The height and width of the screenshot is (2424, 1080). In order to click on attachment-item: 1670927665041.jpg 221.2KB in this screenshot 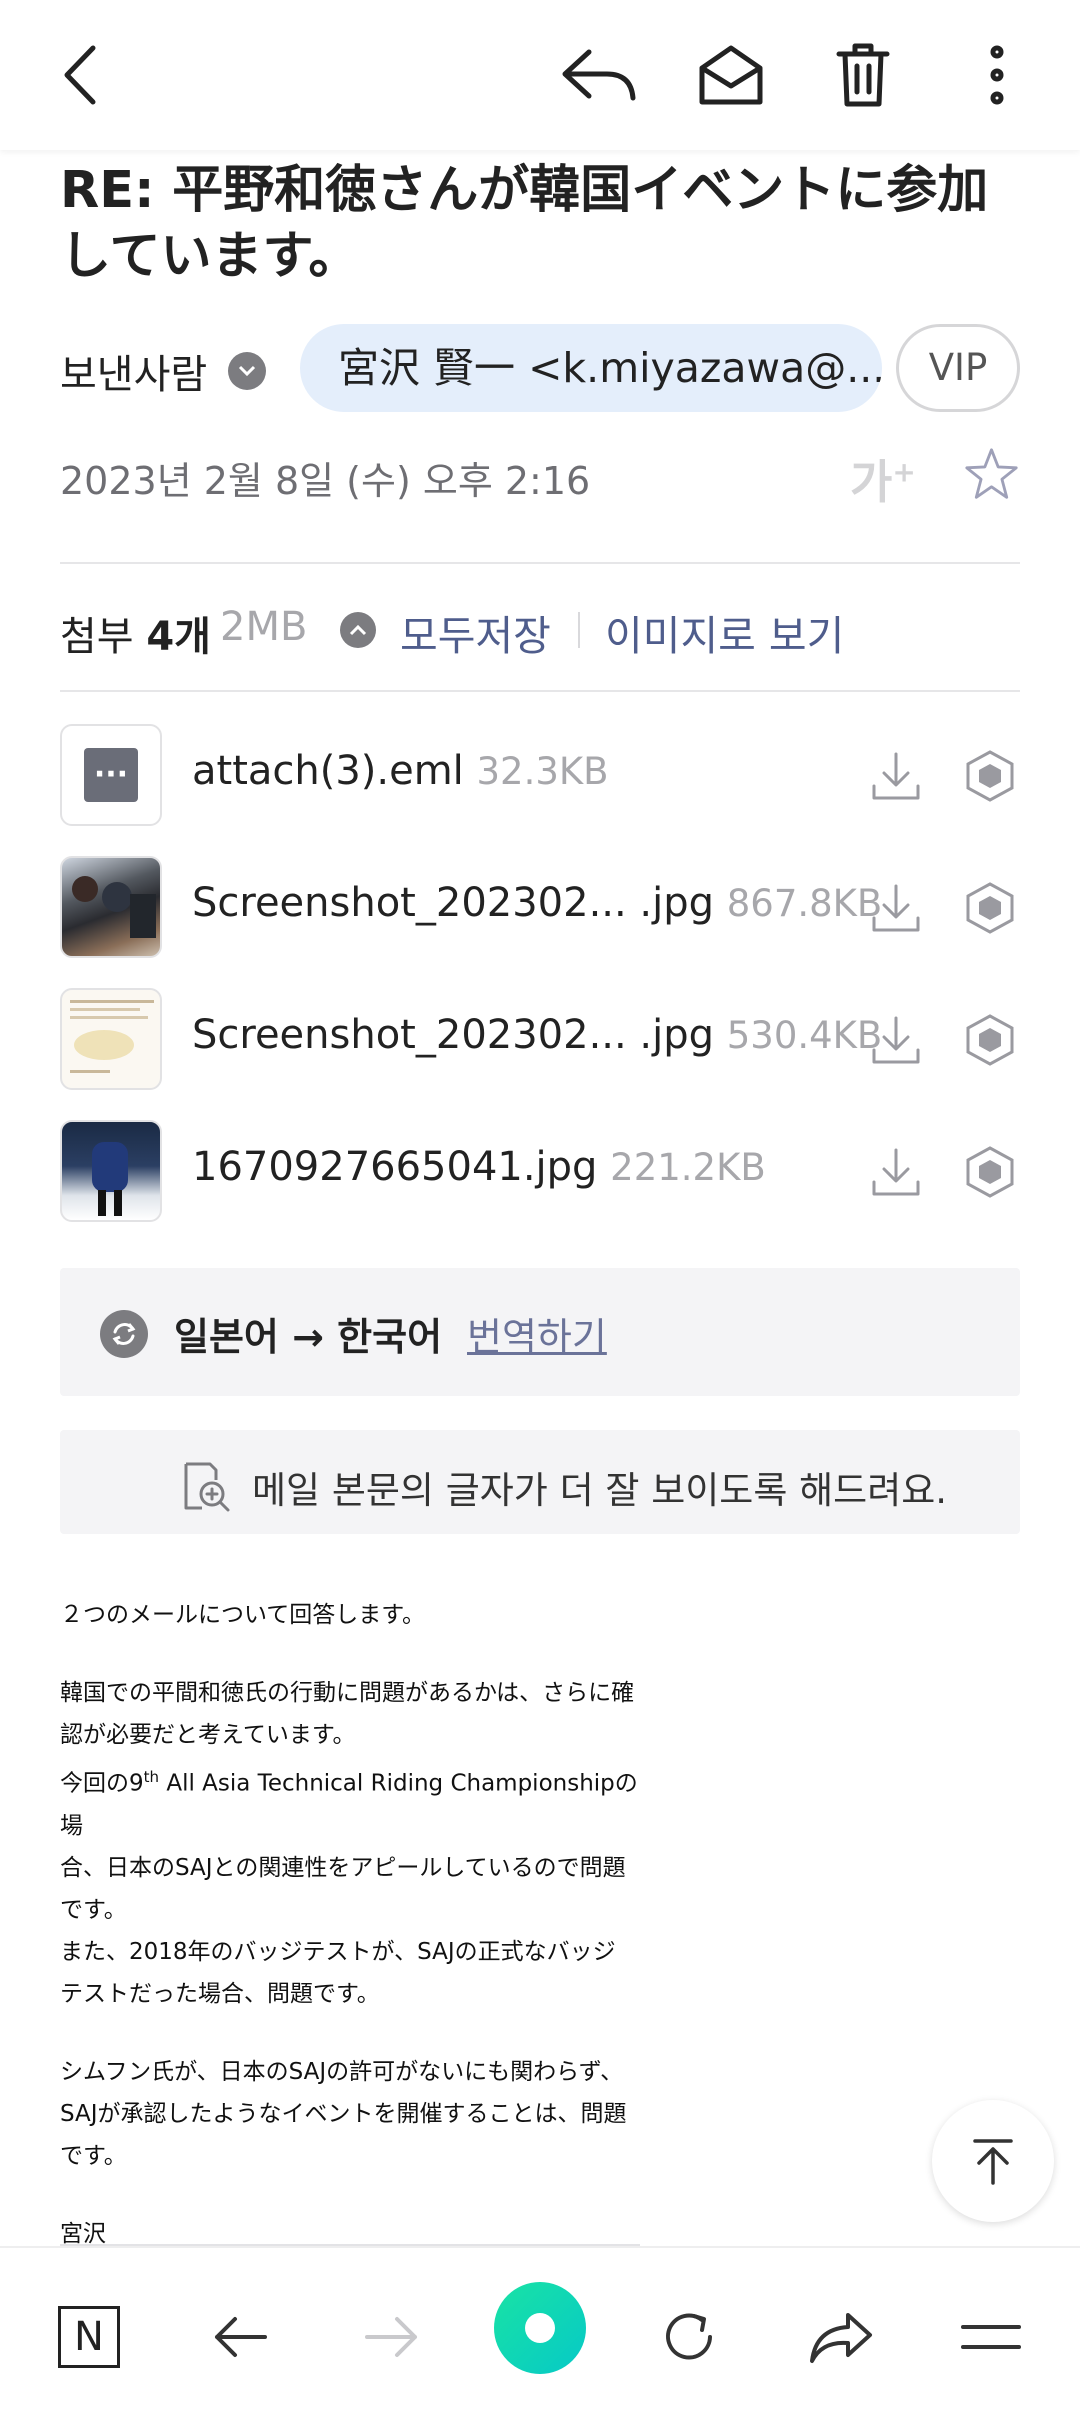, I will do `click(540, 1172)`.